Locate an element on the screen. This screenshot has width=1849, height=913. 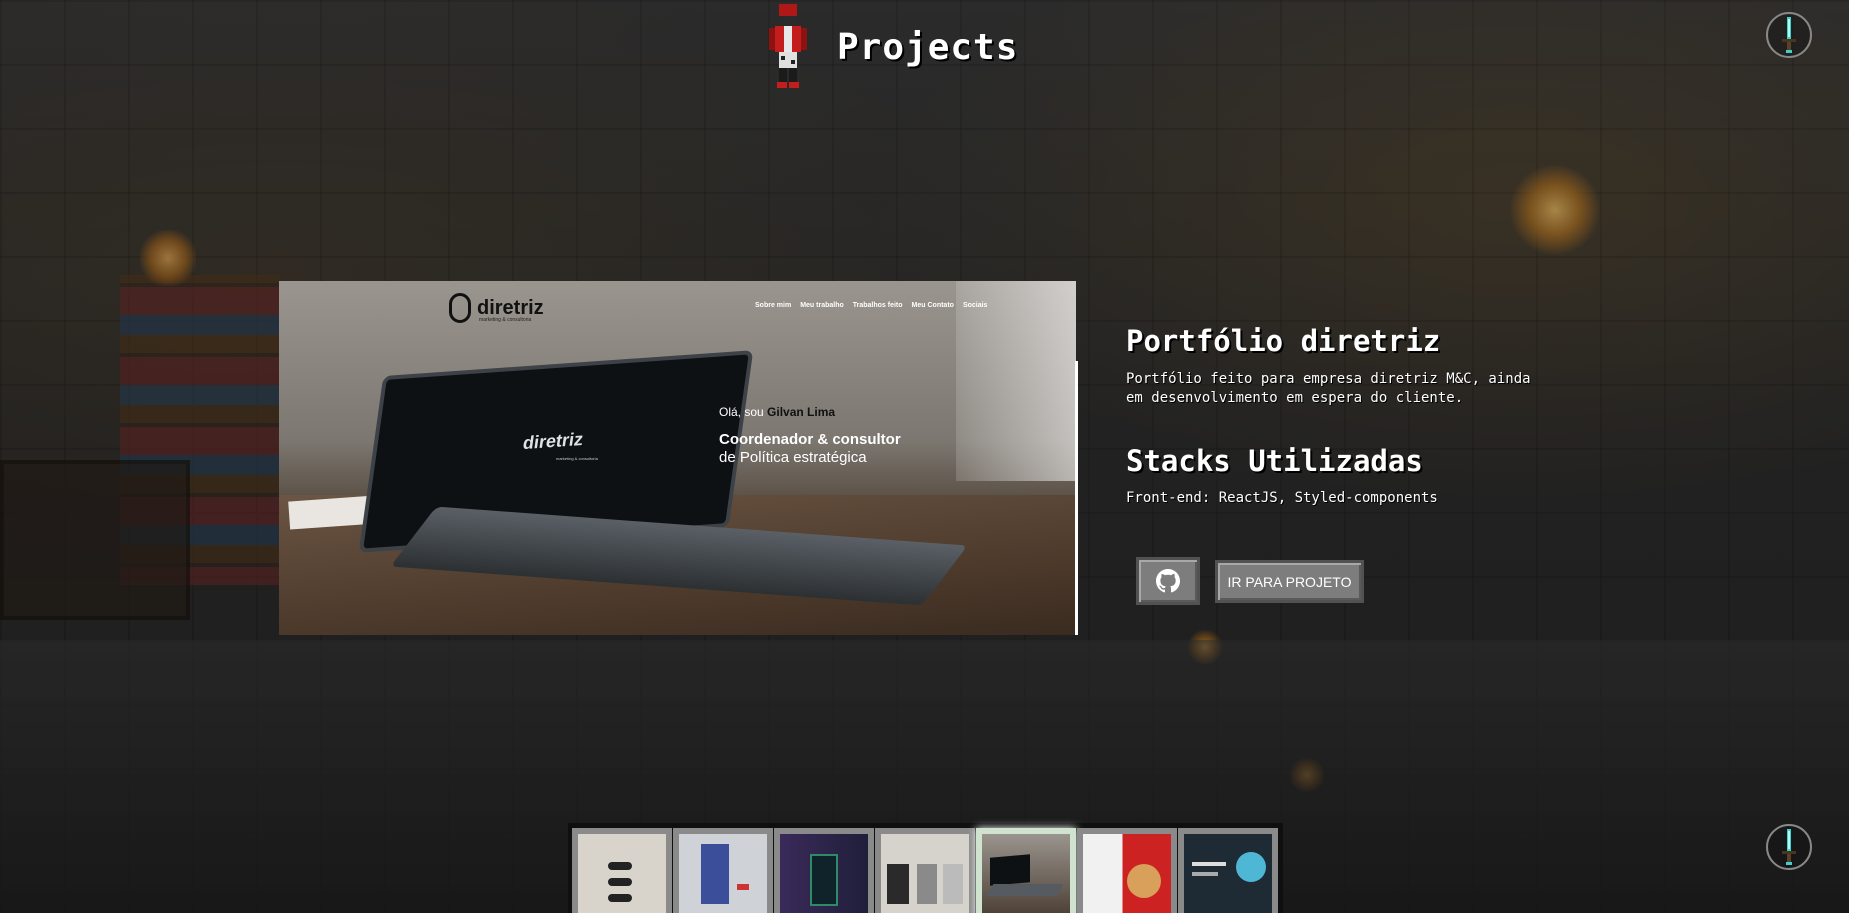
sword-toggle-button-bottom is located at coordinates (1789, 847).